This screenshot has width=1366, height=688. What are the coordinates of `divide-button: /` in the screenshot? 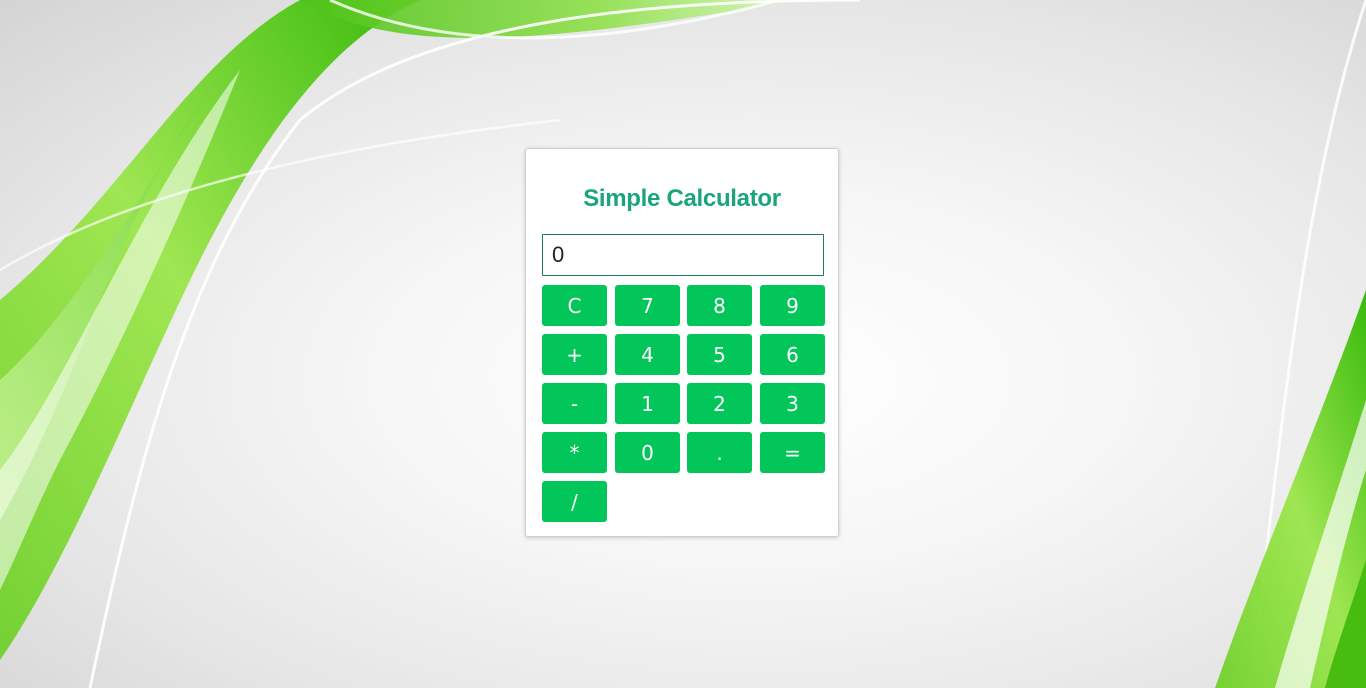 It's located at (574, 501).